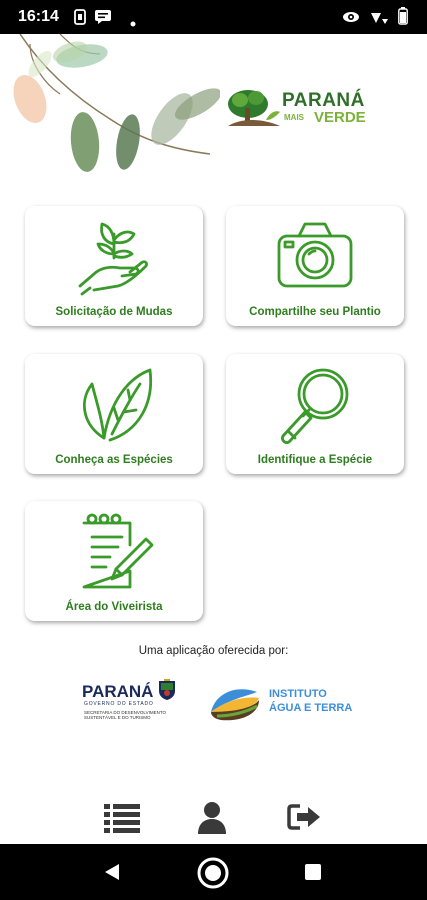  Describe the element at coordinates (315, 255) in the screenshot. I see `camera-icon` at that location.